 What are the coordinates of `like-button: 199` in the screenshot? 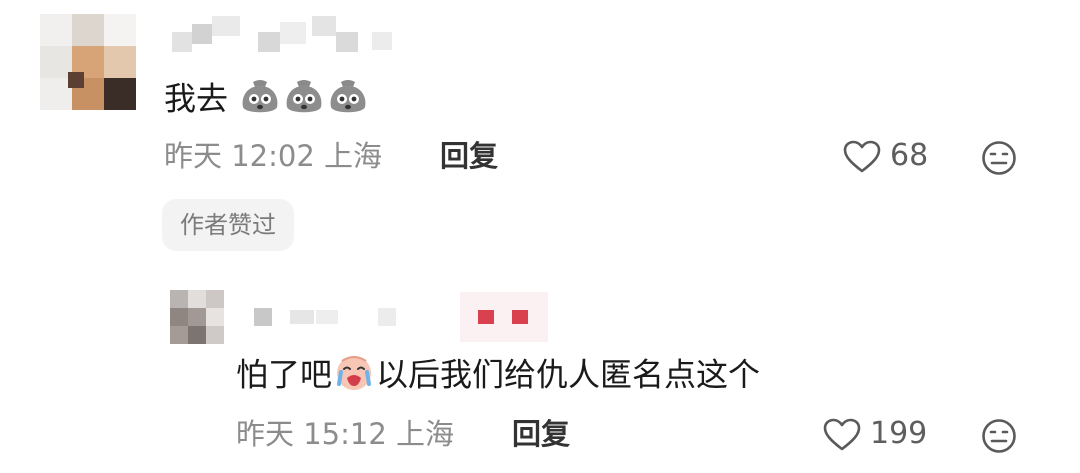 It's located at (882, 435).